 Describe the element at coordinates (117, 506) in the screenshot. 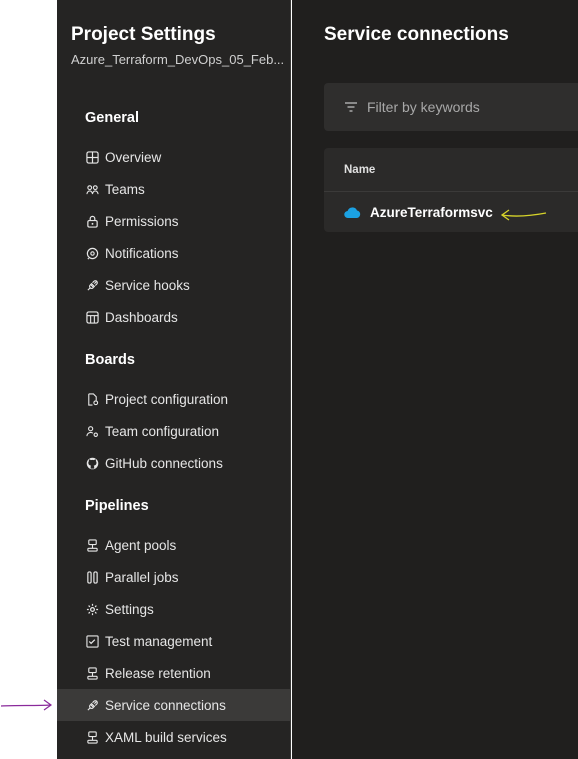

I see `section-header-pipelines: Pipelines` at that location.